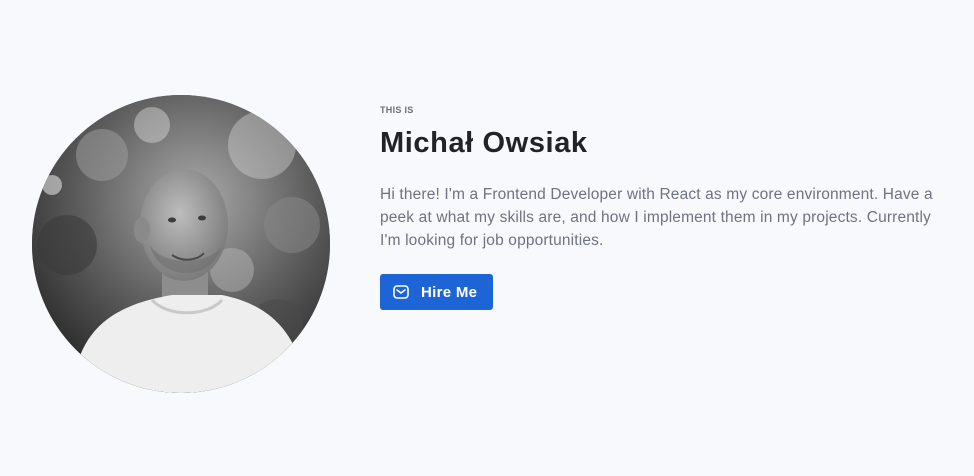 The height and width of the screenshot is (476, 974). Describe the element at coordinates (401, 292) in the screenshot. I see `envelope-icon` at that location.